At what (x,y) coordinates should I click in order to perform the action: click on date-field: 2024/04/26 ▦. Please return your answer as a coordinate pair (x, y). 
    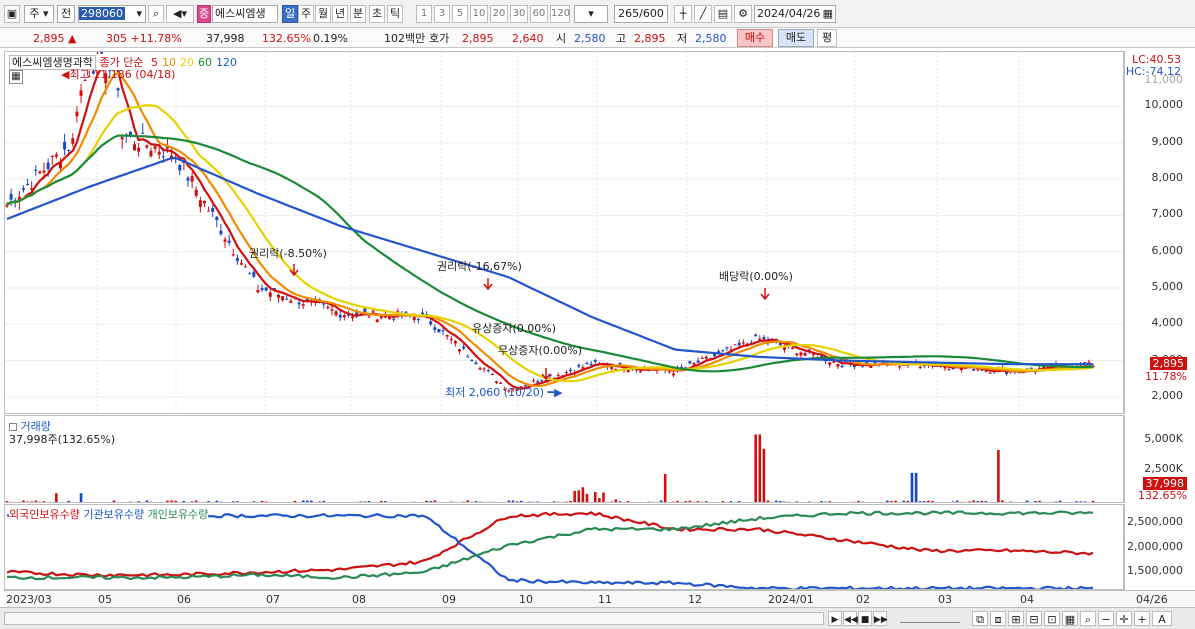
    Looking at the image, I should click on (795, 14).